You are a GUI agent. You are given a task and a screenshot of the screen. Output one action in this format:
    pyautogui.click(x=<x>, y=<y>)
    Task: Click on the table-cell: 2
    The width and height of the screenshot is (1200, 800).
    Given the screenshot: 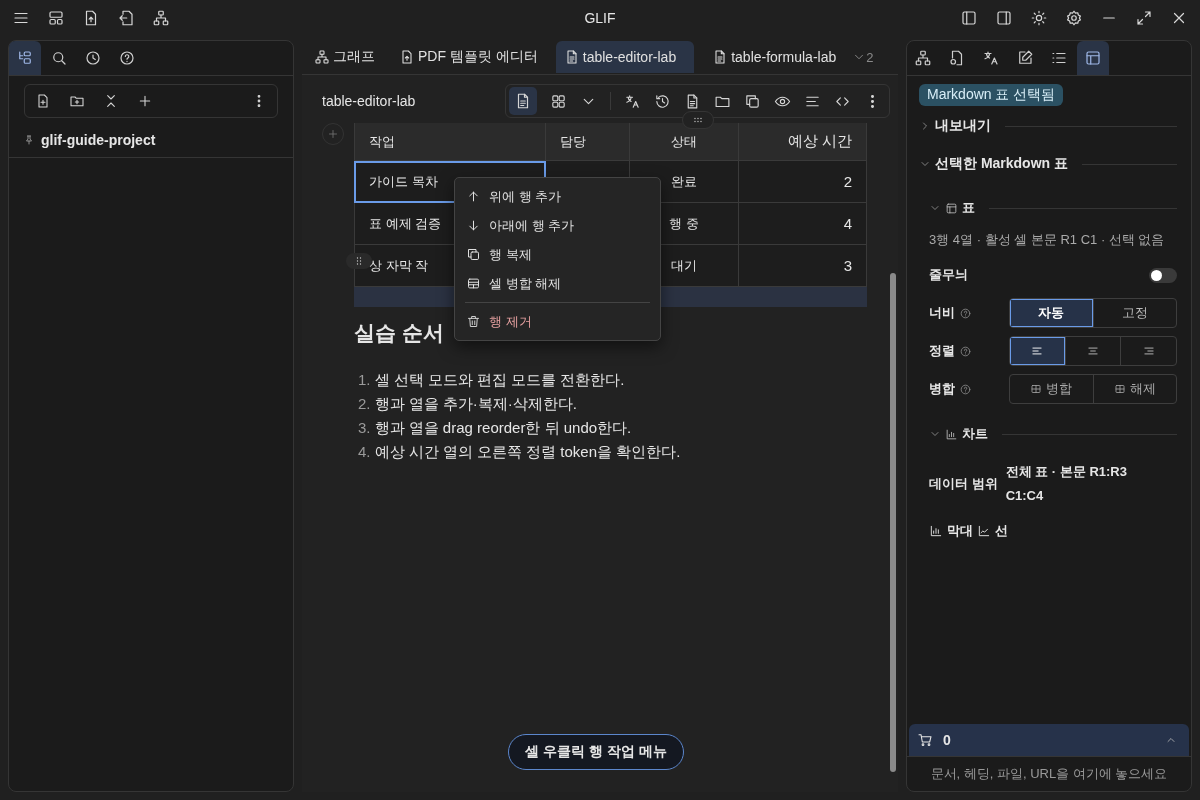 What is the action you would take?
    pyautogui.click(x=803, y=182)
    